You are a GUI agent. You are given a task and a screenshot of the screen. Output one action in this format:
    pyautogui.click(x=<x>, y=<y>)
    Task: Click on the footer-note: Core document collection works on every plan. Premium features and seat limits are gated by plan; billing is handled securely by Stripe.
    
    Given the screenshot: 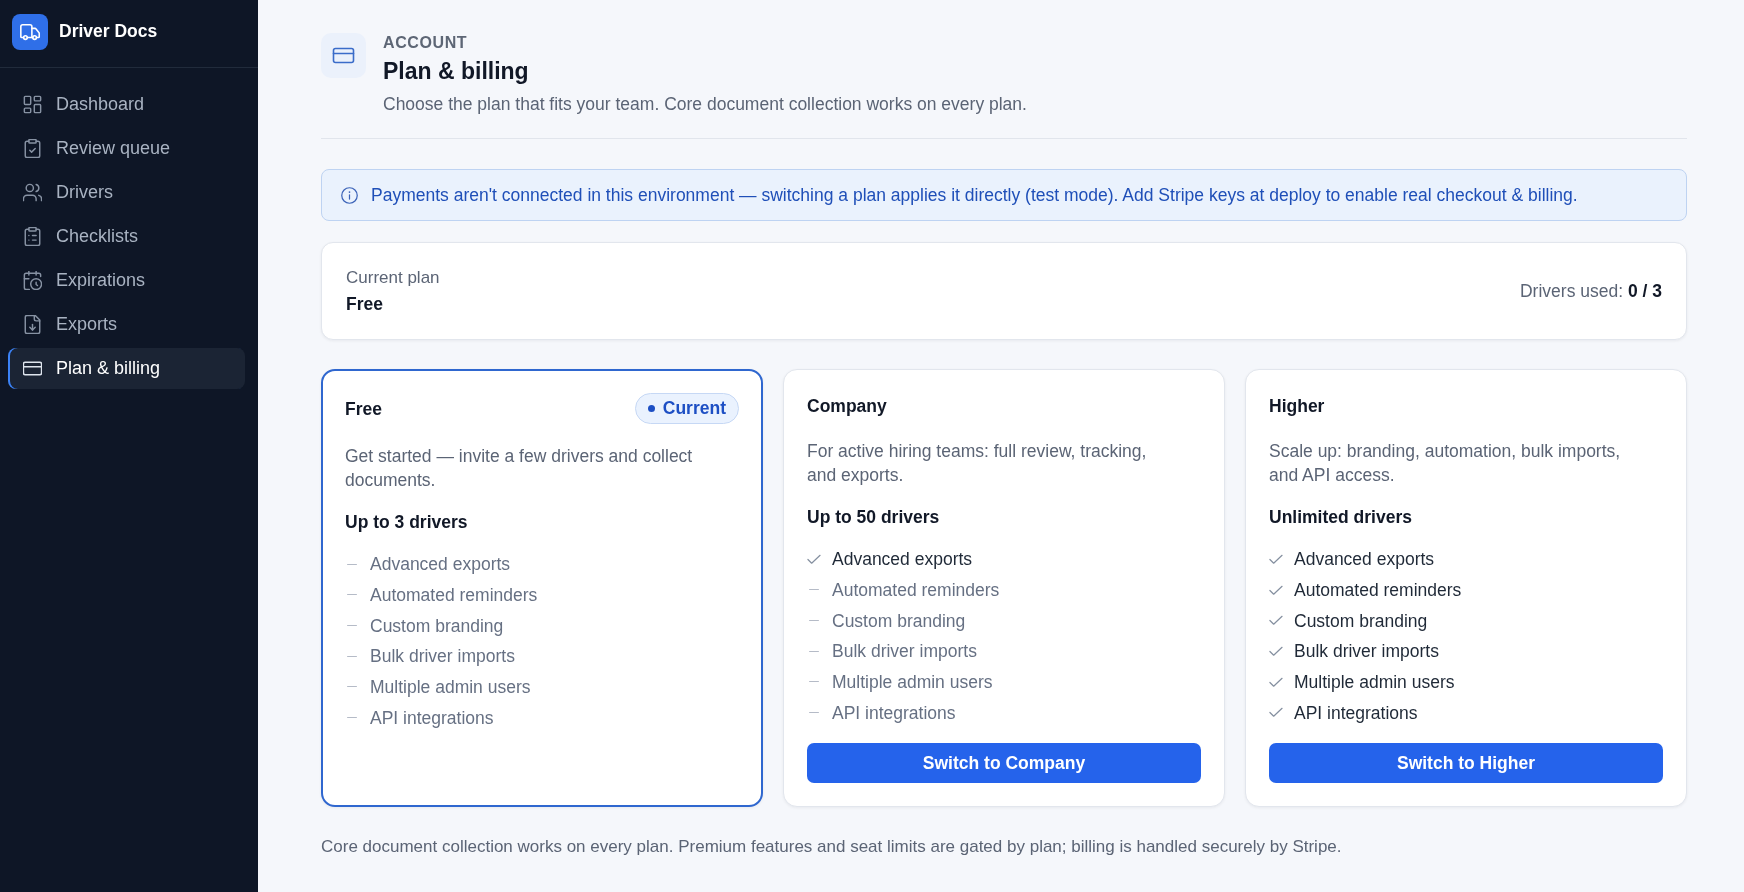 What is the action you would take?
    pyautogui.click(x=832, y=847)
    